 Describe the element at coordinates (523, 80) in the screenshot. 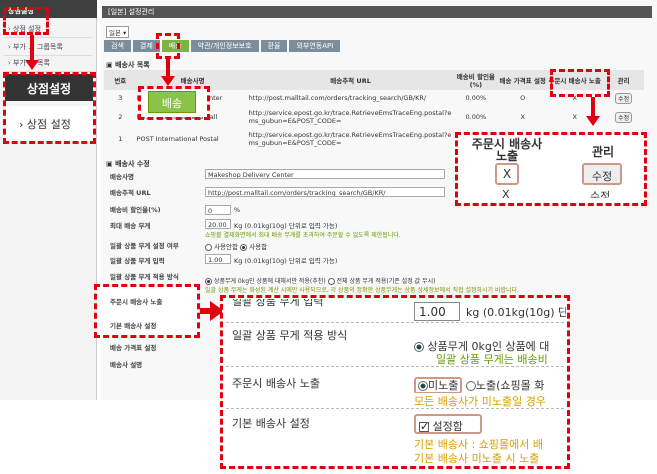

I see `col-header-price: 배송 가격표 설정` at that location.